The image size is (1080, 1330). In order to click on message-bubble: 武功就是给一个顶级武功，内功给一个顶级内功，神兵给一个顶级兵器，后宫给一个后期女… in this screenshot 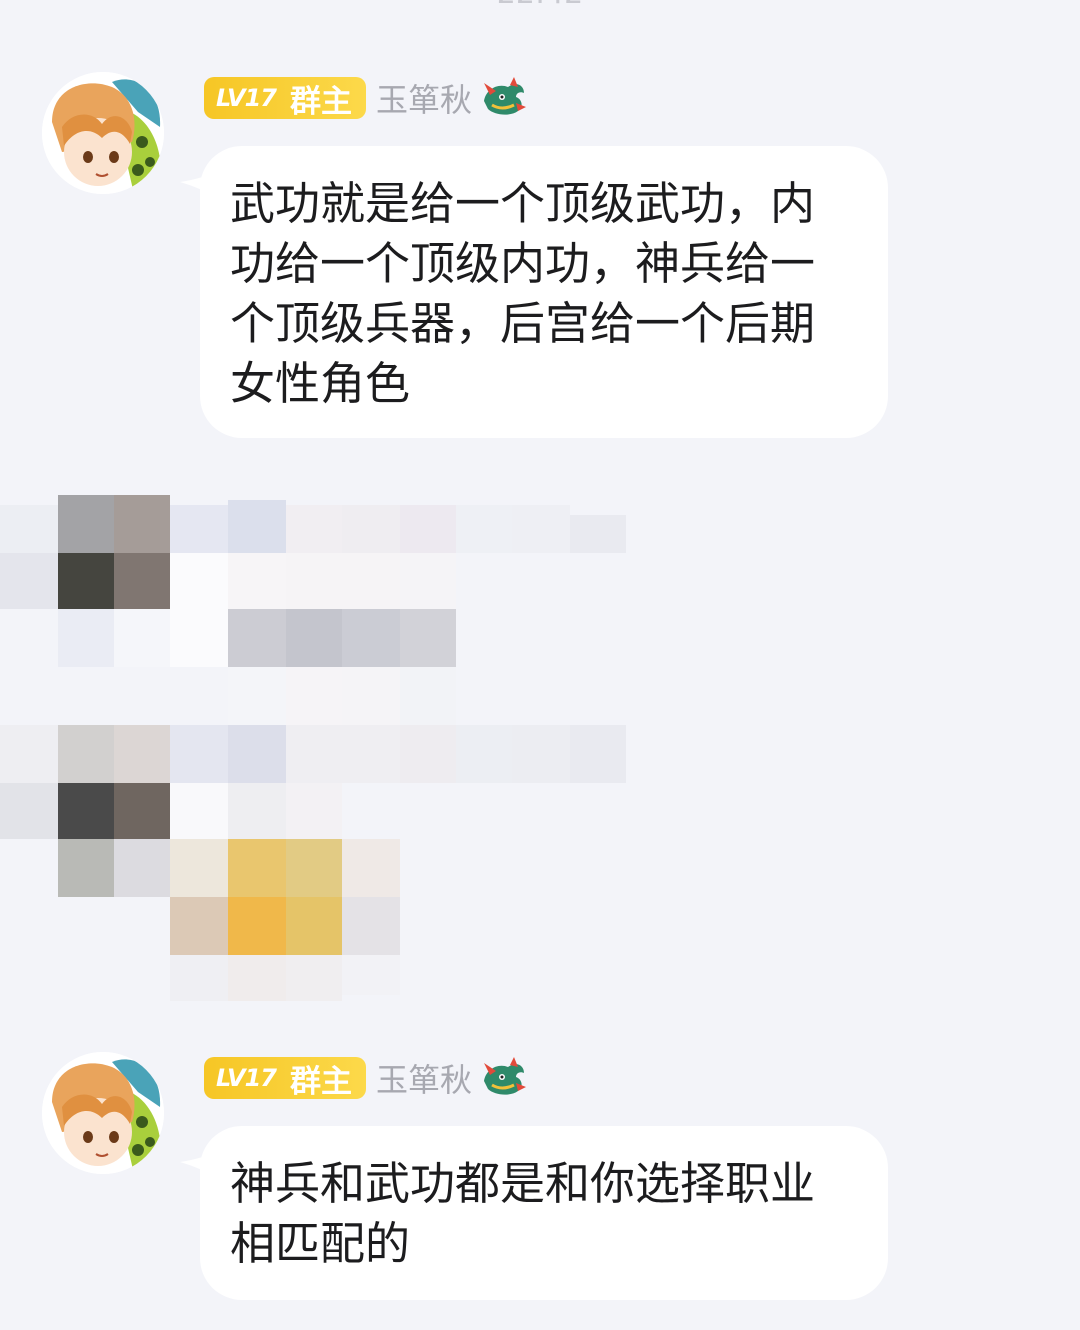, I will do `click(544, 292)`.